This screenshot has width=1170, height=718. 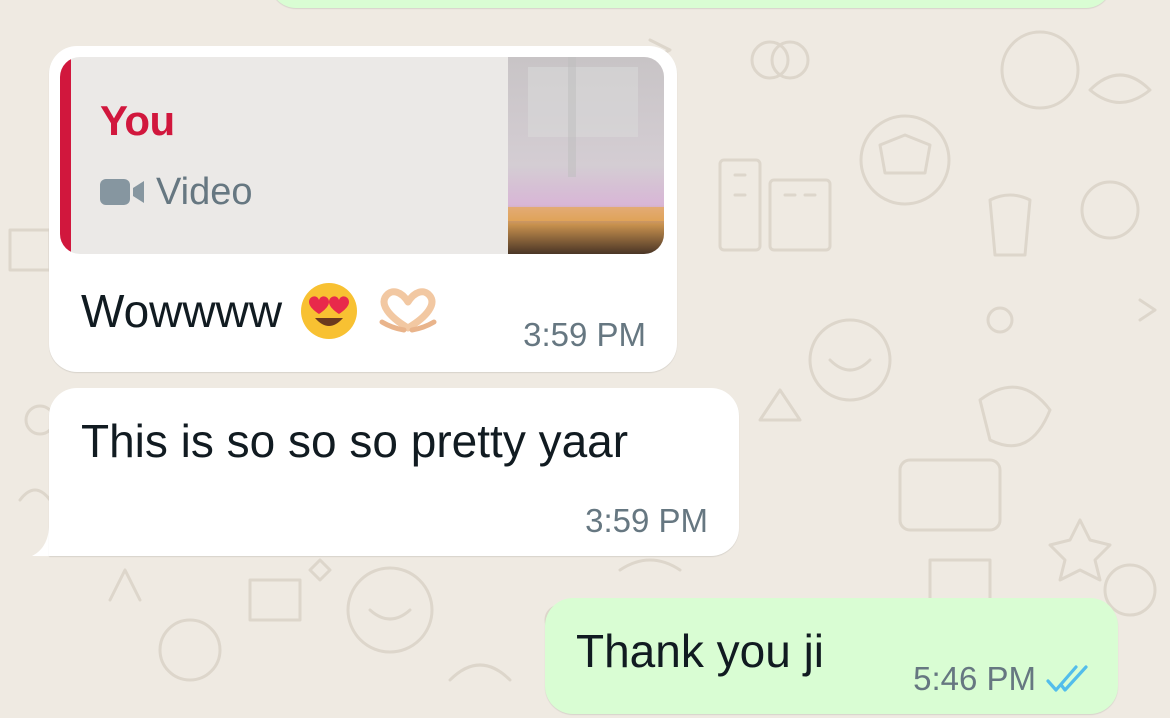 What do you see at coordinates (1067, 678) in the screenshot?
I see `double-check-icon` at bounding box center [1067, 678].